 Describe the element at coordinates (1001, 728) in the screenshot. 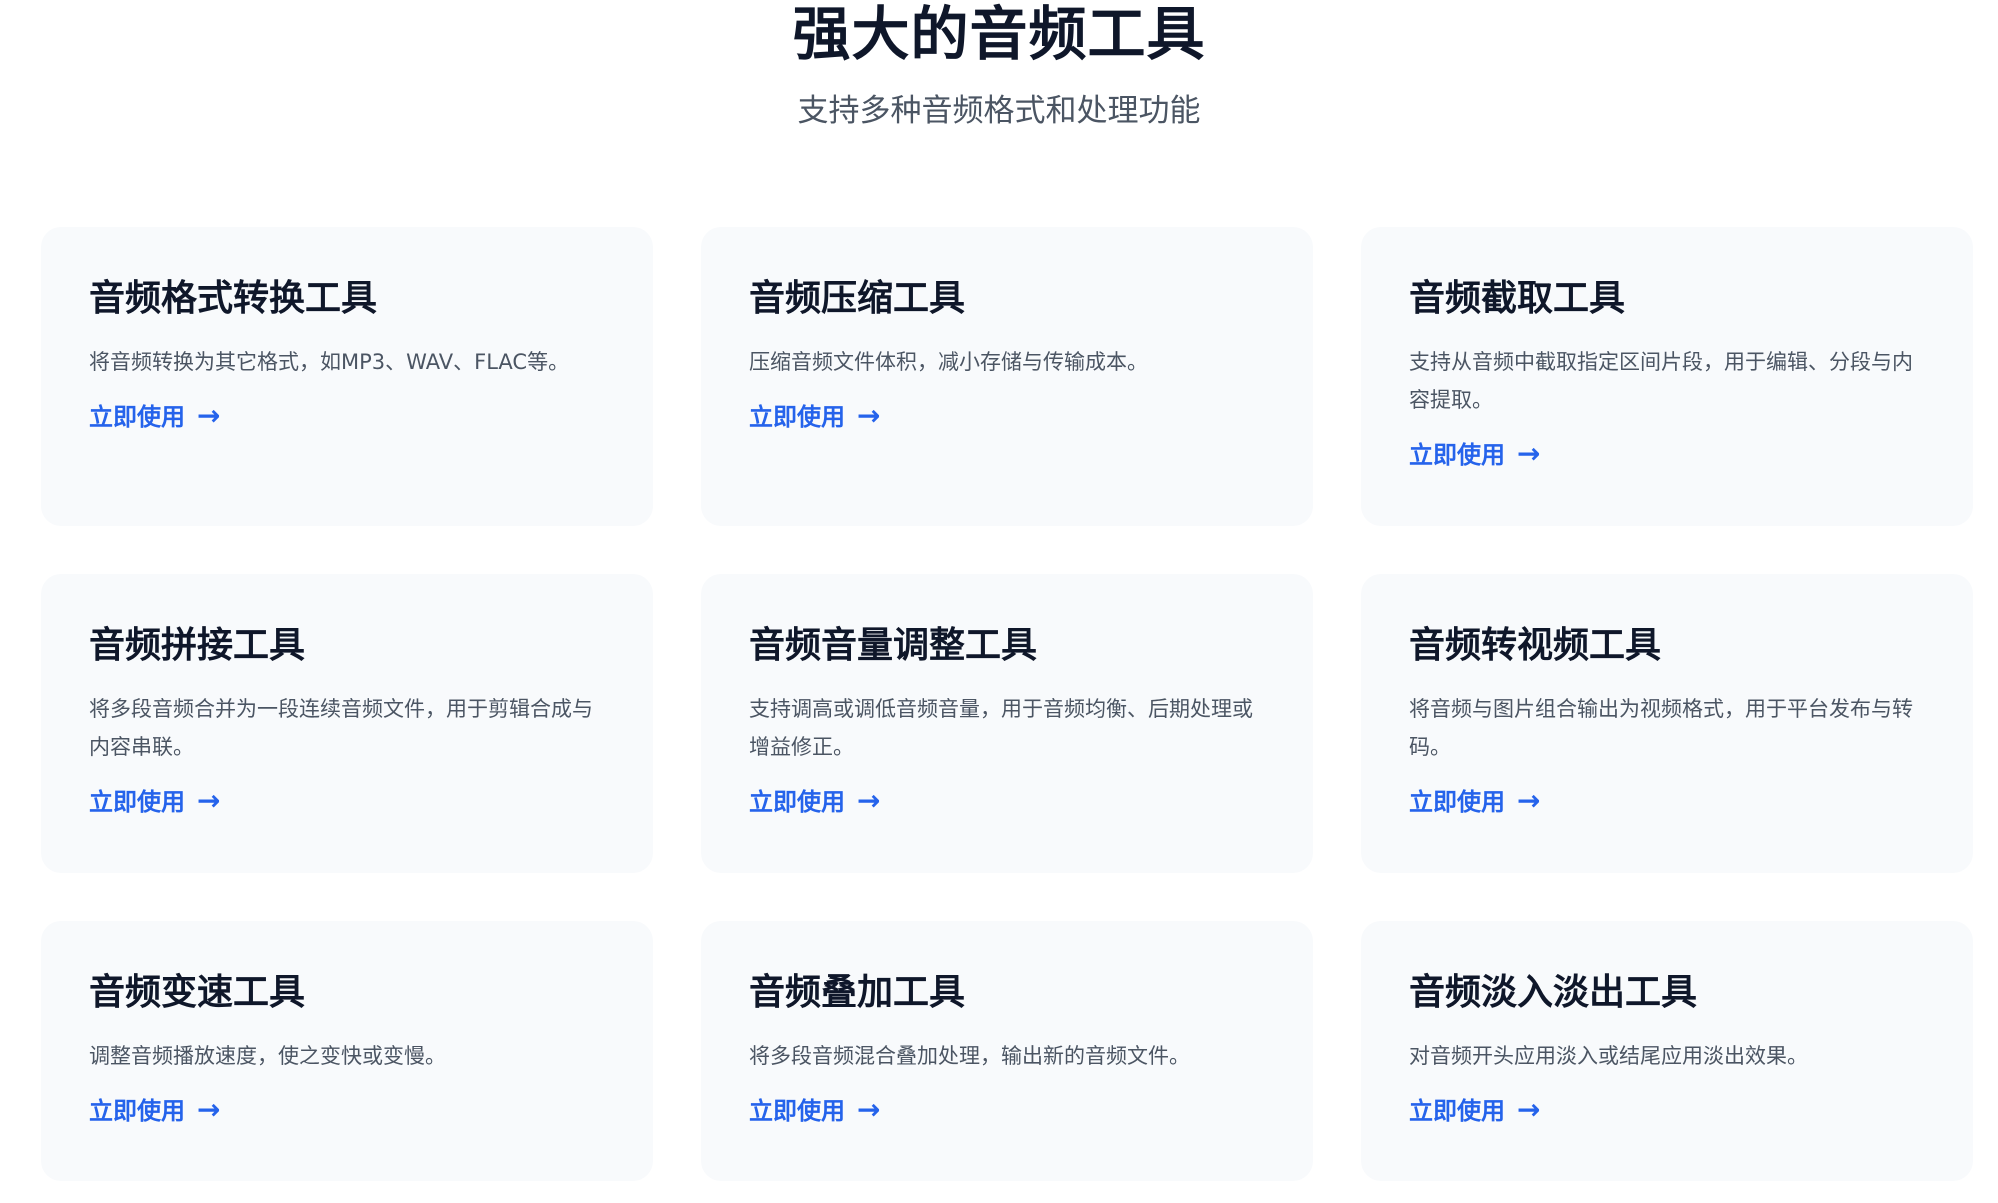

I see `tool-card-description: 支持调高或调低音频音量，用于音频均衡、后期处理或增益修正。` at that location.